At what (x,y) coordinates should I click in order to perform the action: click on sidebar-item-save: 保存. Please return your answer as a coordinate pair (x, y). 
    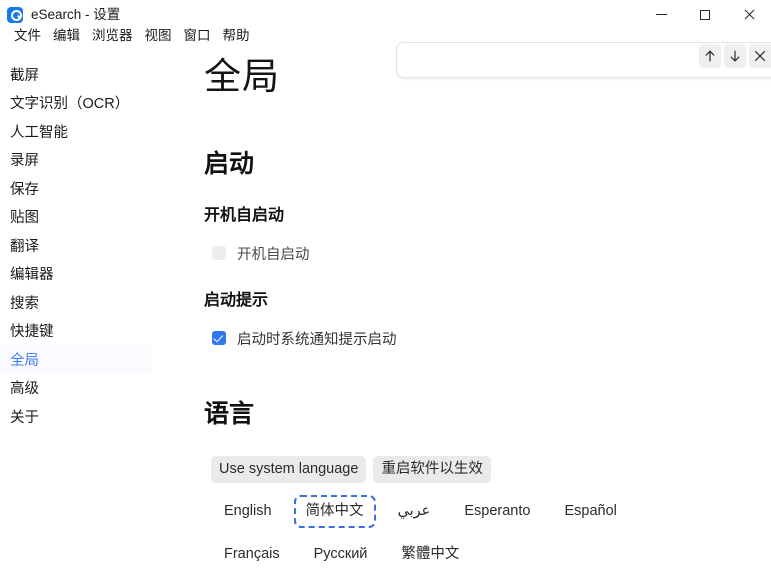
    Looking at the image, I should click on (76, 188).